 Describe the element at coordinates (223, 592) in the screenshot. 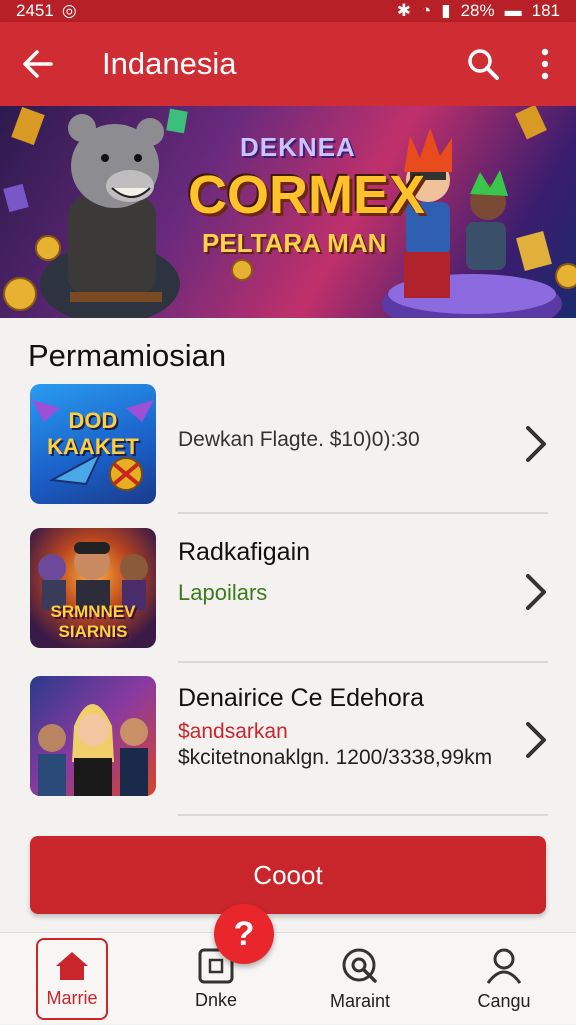

I see `item-subtitle: Lapoilars` at that location.